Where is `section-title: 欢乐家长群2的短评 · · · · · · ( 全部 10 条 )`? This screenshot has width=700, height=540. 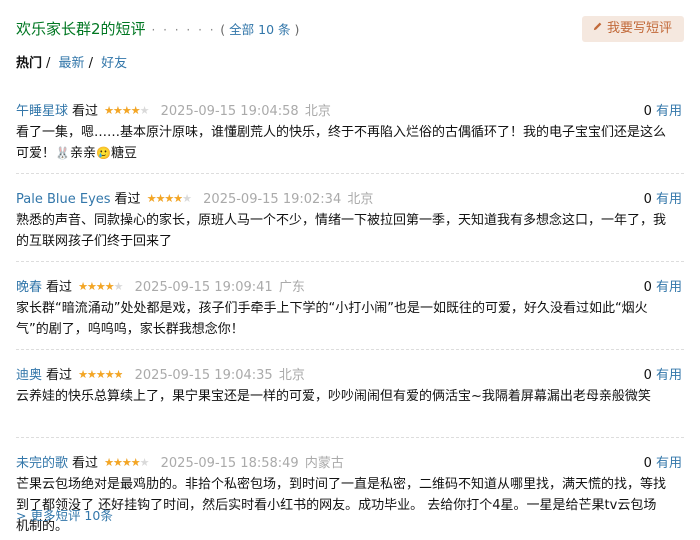
section-title: 欢乐家长群2的短评 · · · · · · ( 全部 10 条 ) is located at coordinates (157, 28).